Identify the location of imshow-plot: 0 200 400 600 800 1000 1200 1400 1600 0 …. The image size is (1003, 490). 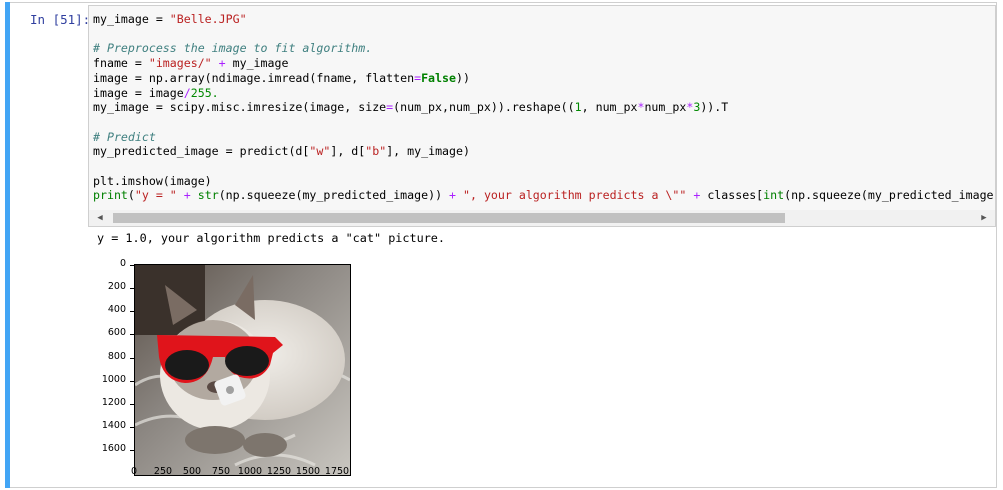
(225, 369).